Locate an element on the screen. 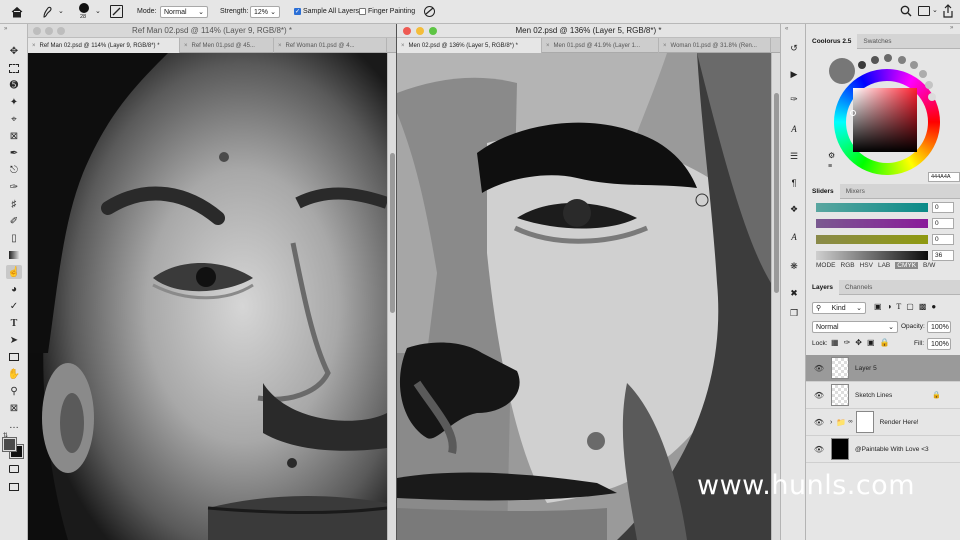 This screenshot has width=960, height=540. smudge-tool-preset-icon is located at coordinates (47, 12).